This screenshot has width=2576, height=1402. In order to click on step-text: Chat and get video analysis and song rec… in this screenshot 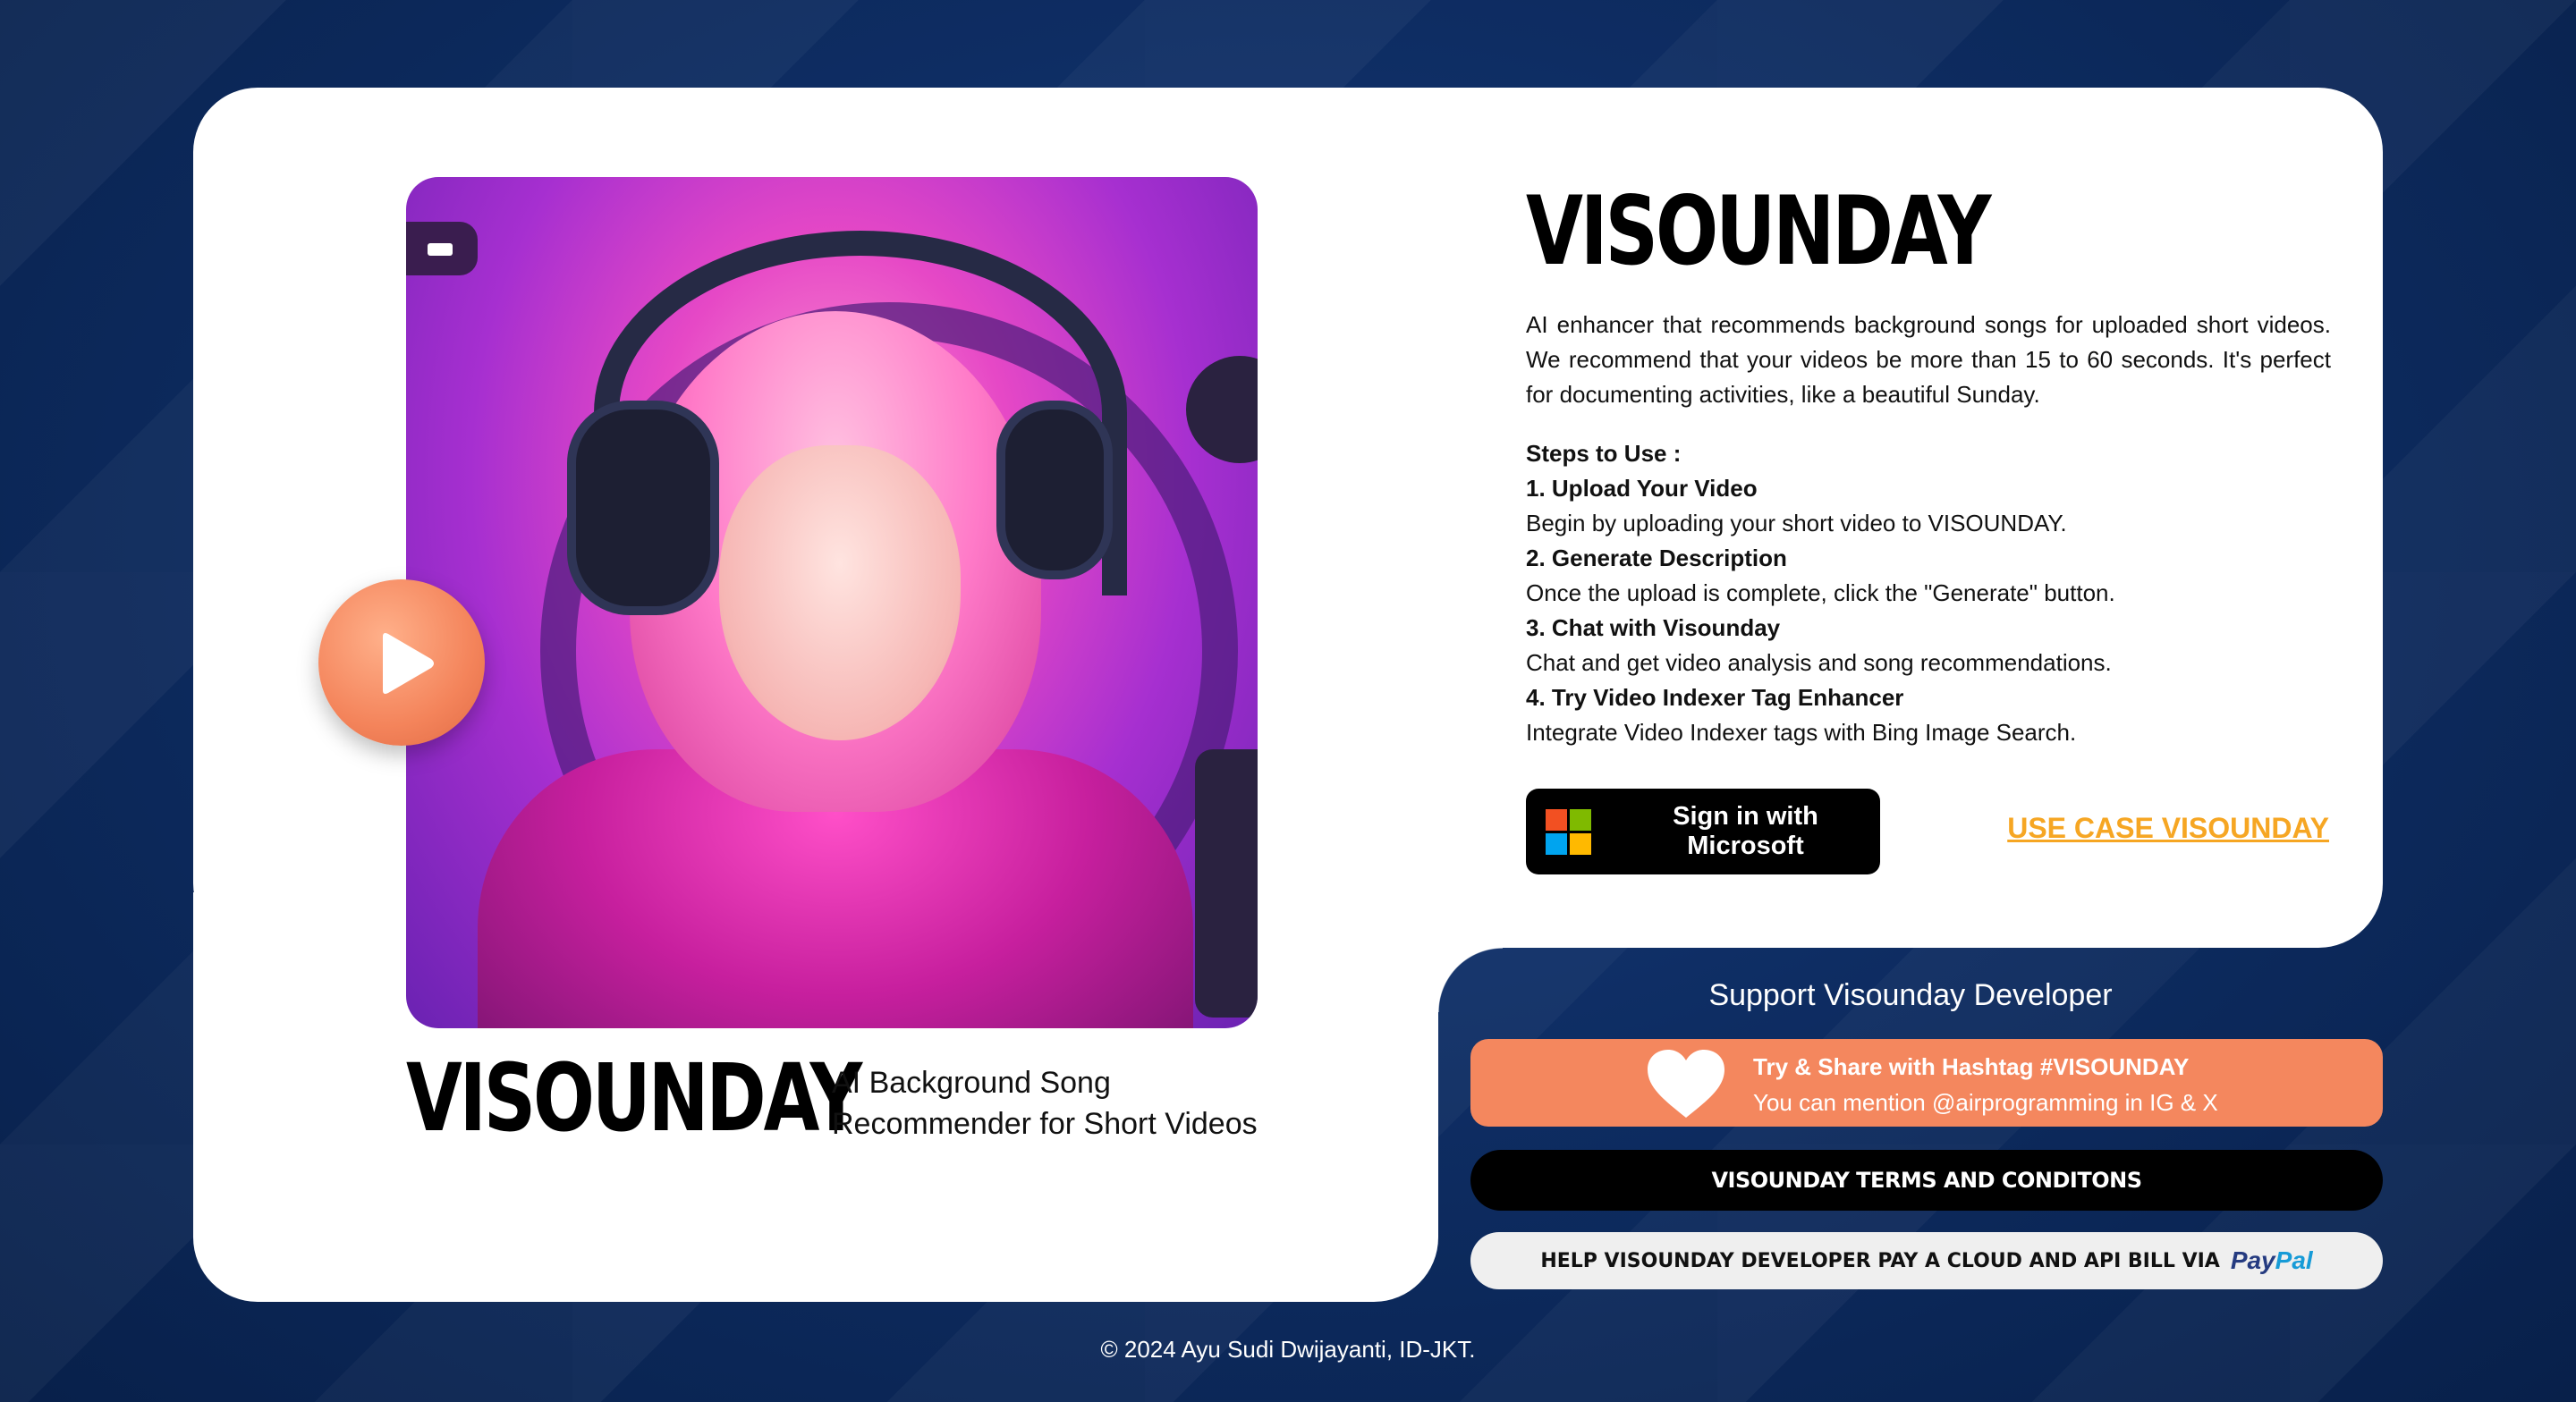, I will do `click(1819, 662)`.